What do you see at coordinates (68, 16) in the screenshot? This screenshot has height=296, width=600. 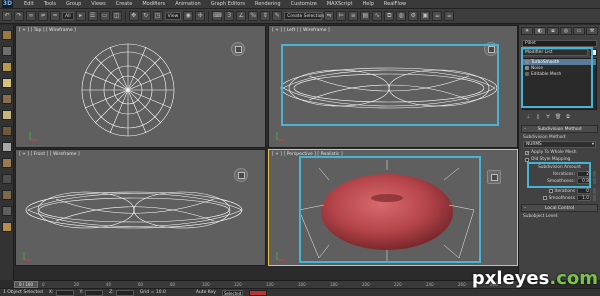 I see `selection-filter-dropdown: All` at bounding box center [68, 16].